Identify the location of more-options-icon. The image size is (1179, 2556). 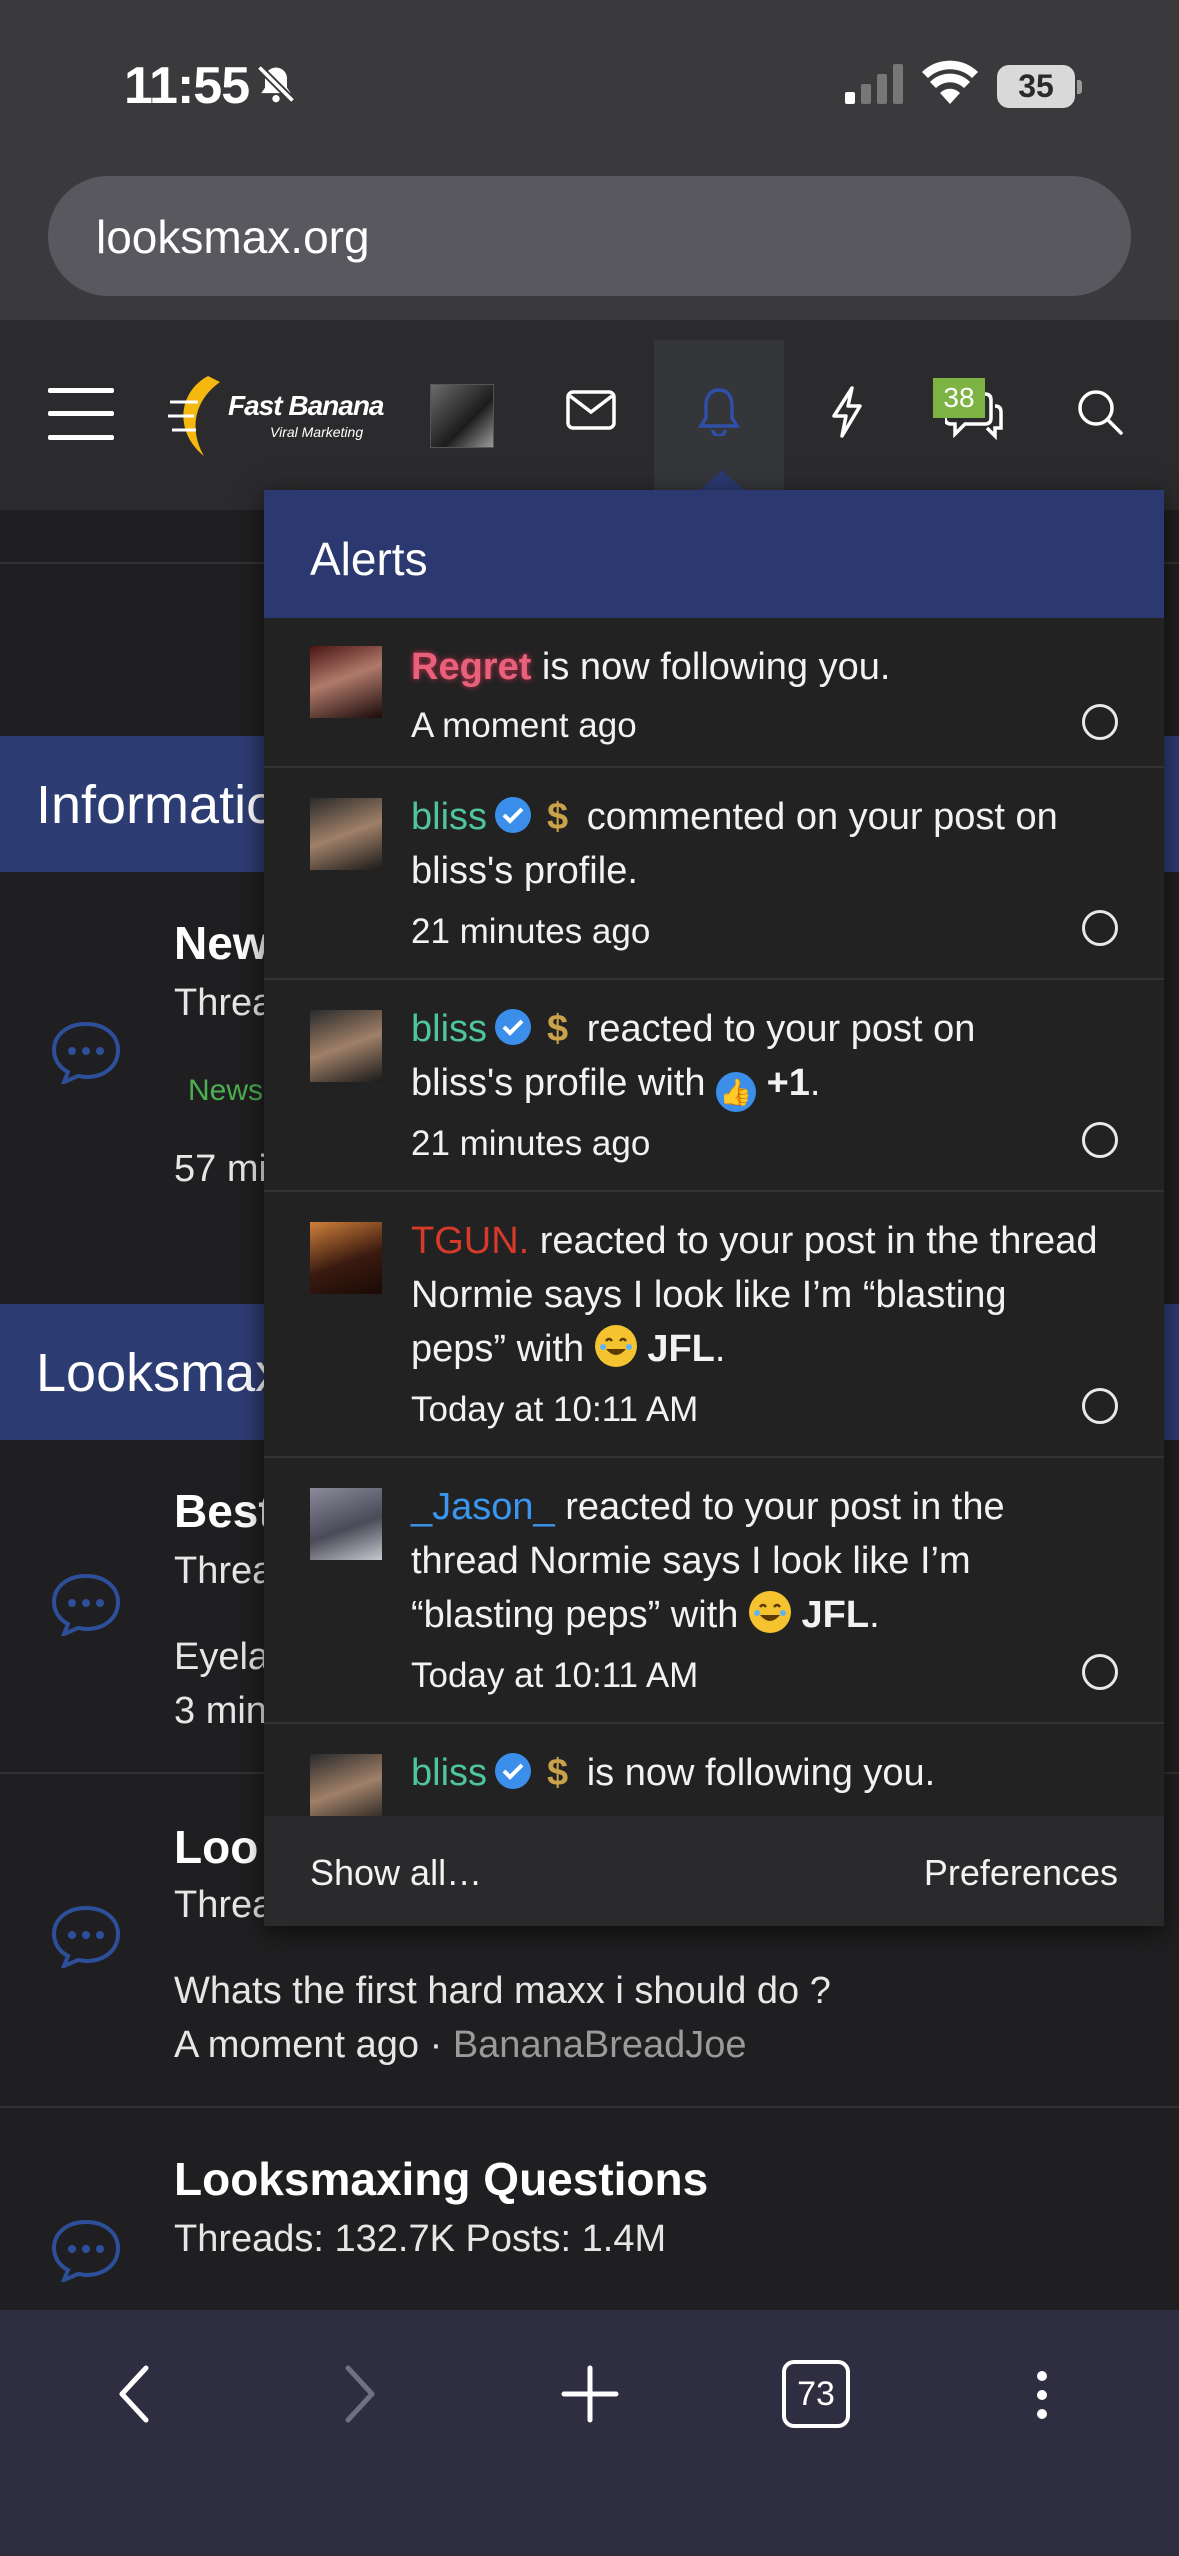
(1042, 2397).